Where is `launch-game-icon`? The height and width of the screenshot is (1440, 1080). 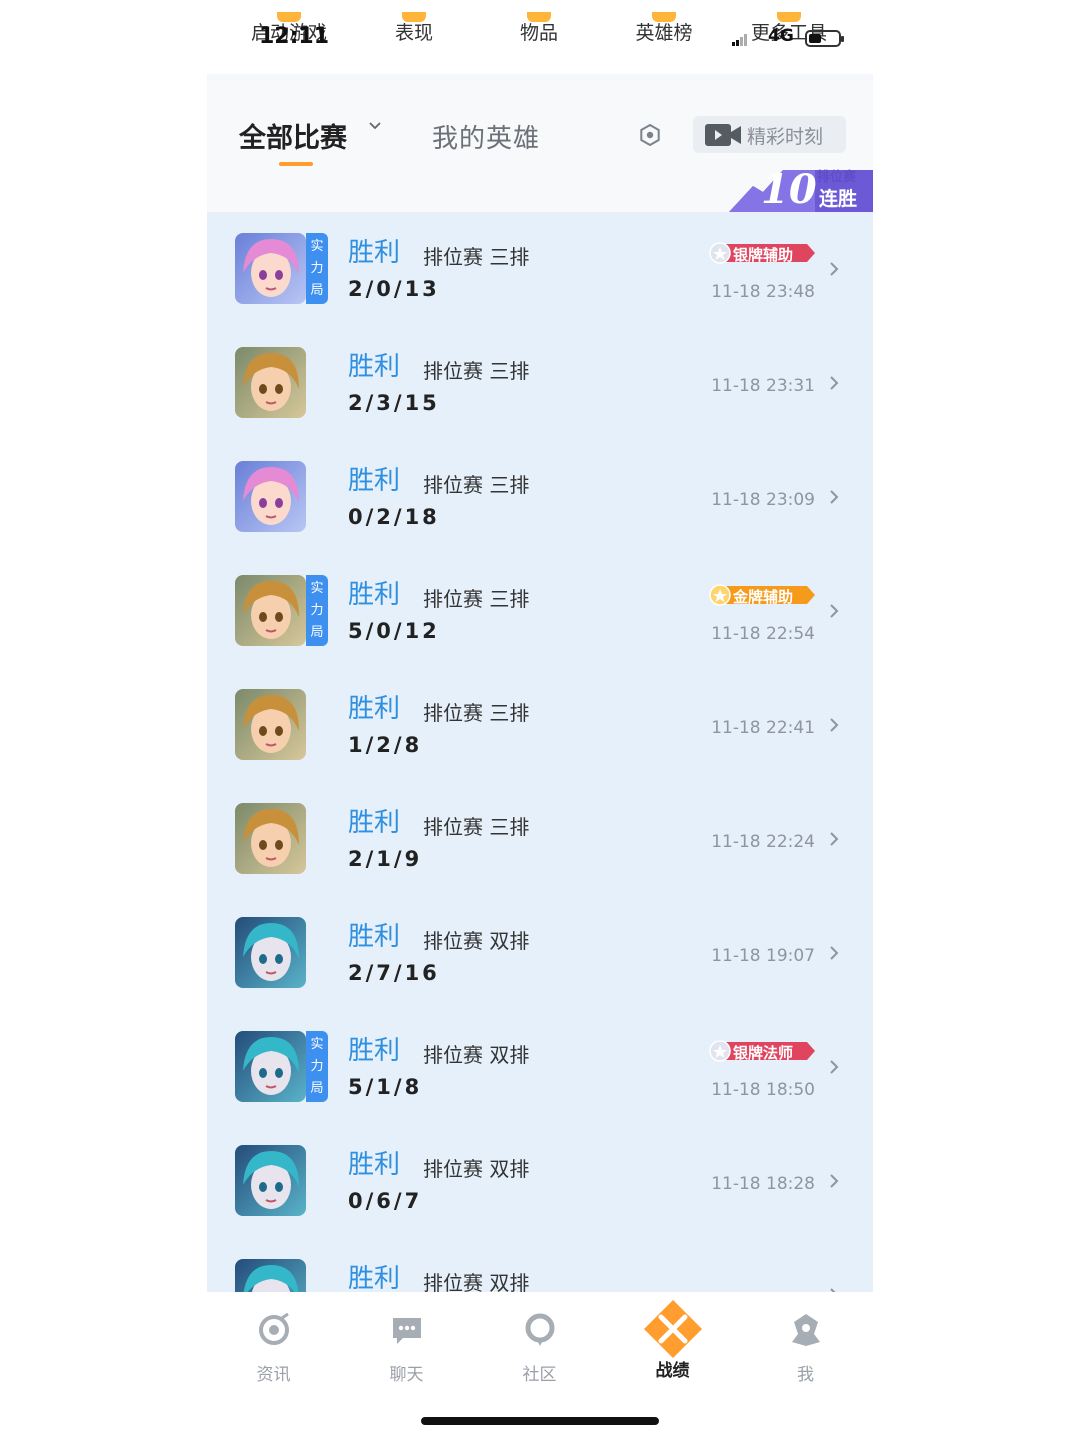
launch-game-icon is located at coordinates (289, 17).